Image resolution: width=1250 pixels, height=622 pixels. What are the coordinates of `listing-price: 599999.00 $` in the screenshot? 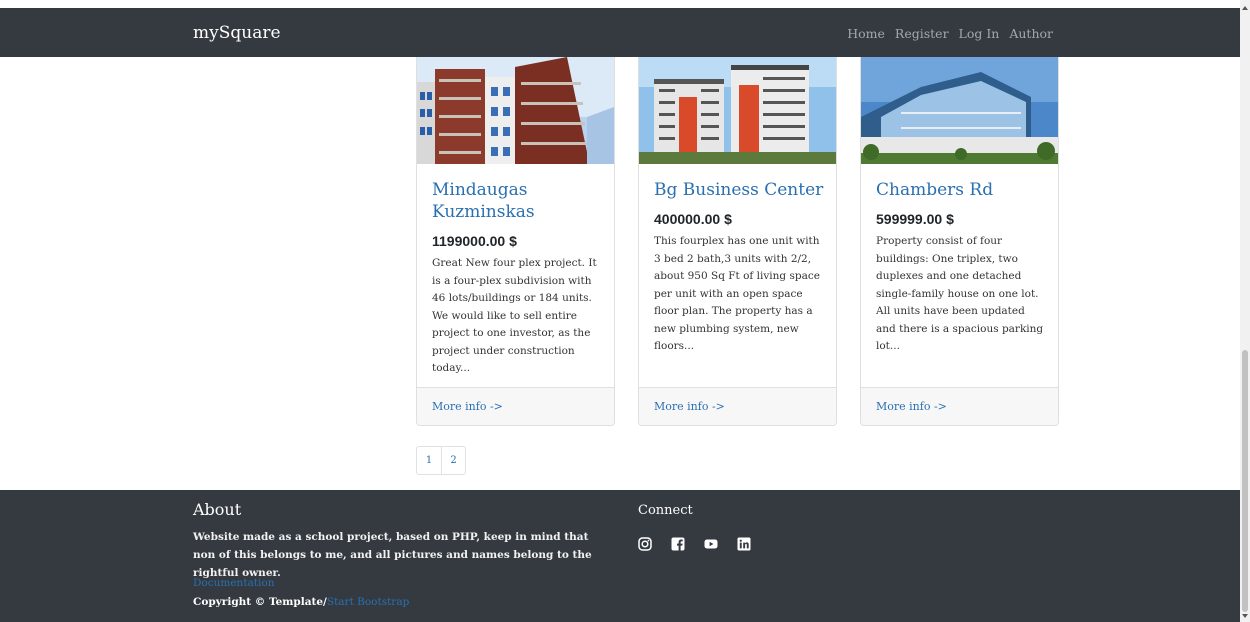 It's located at (915, 219).